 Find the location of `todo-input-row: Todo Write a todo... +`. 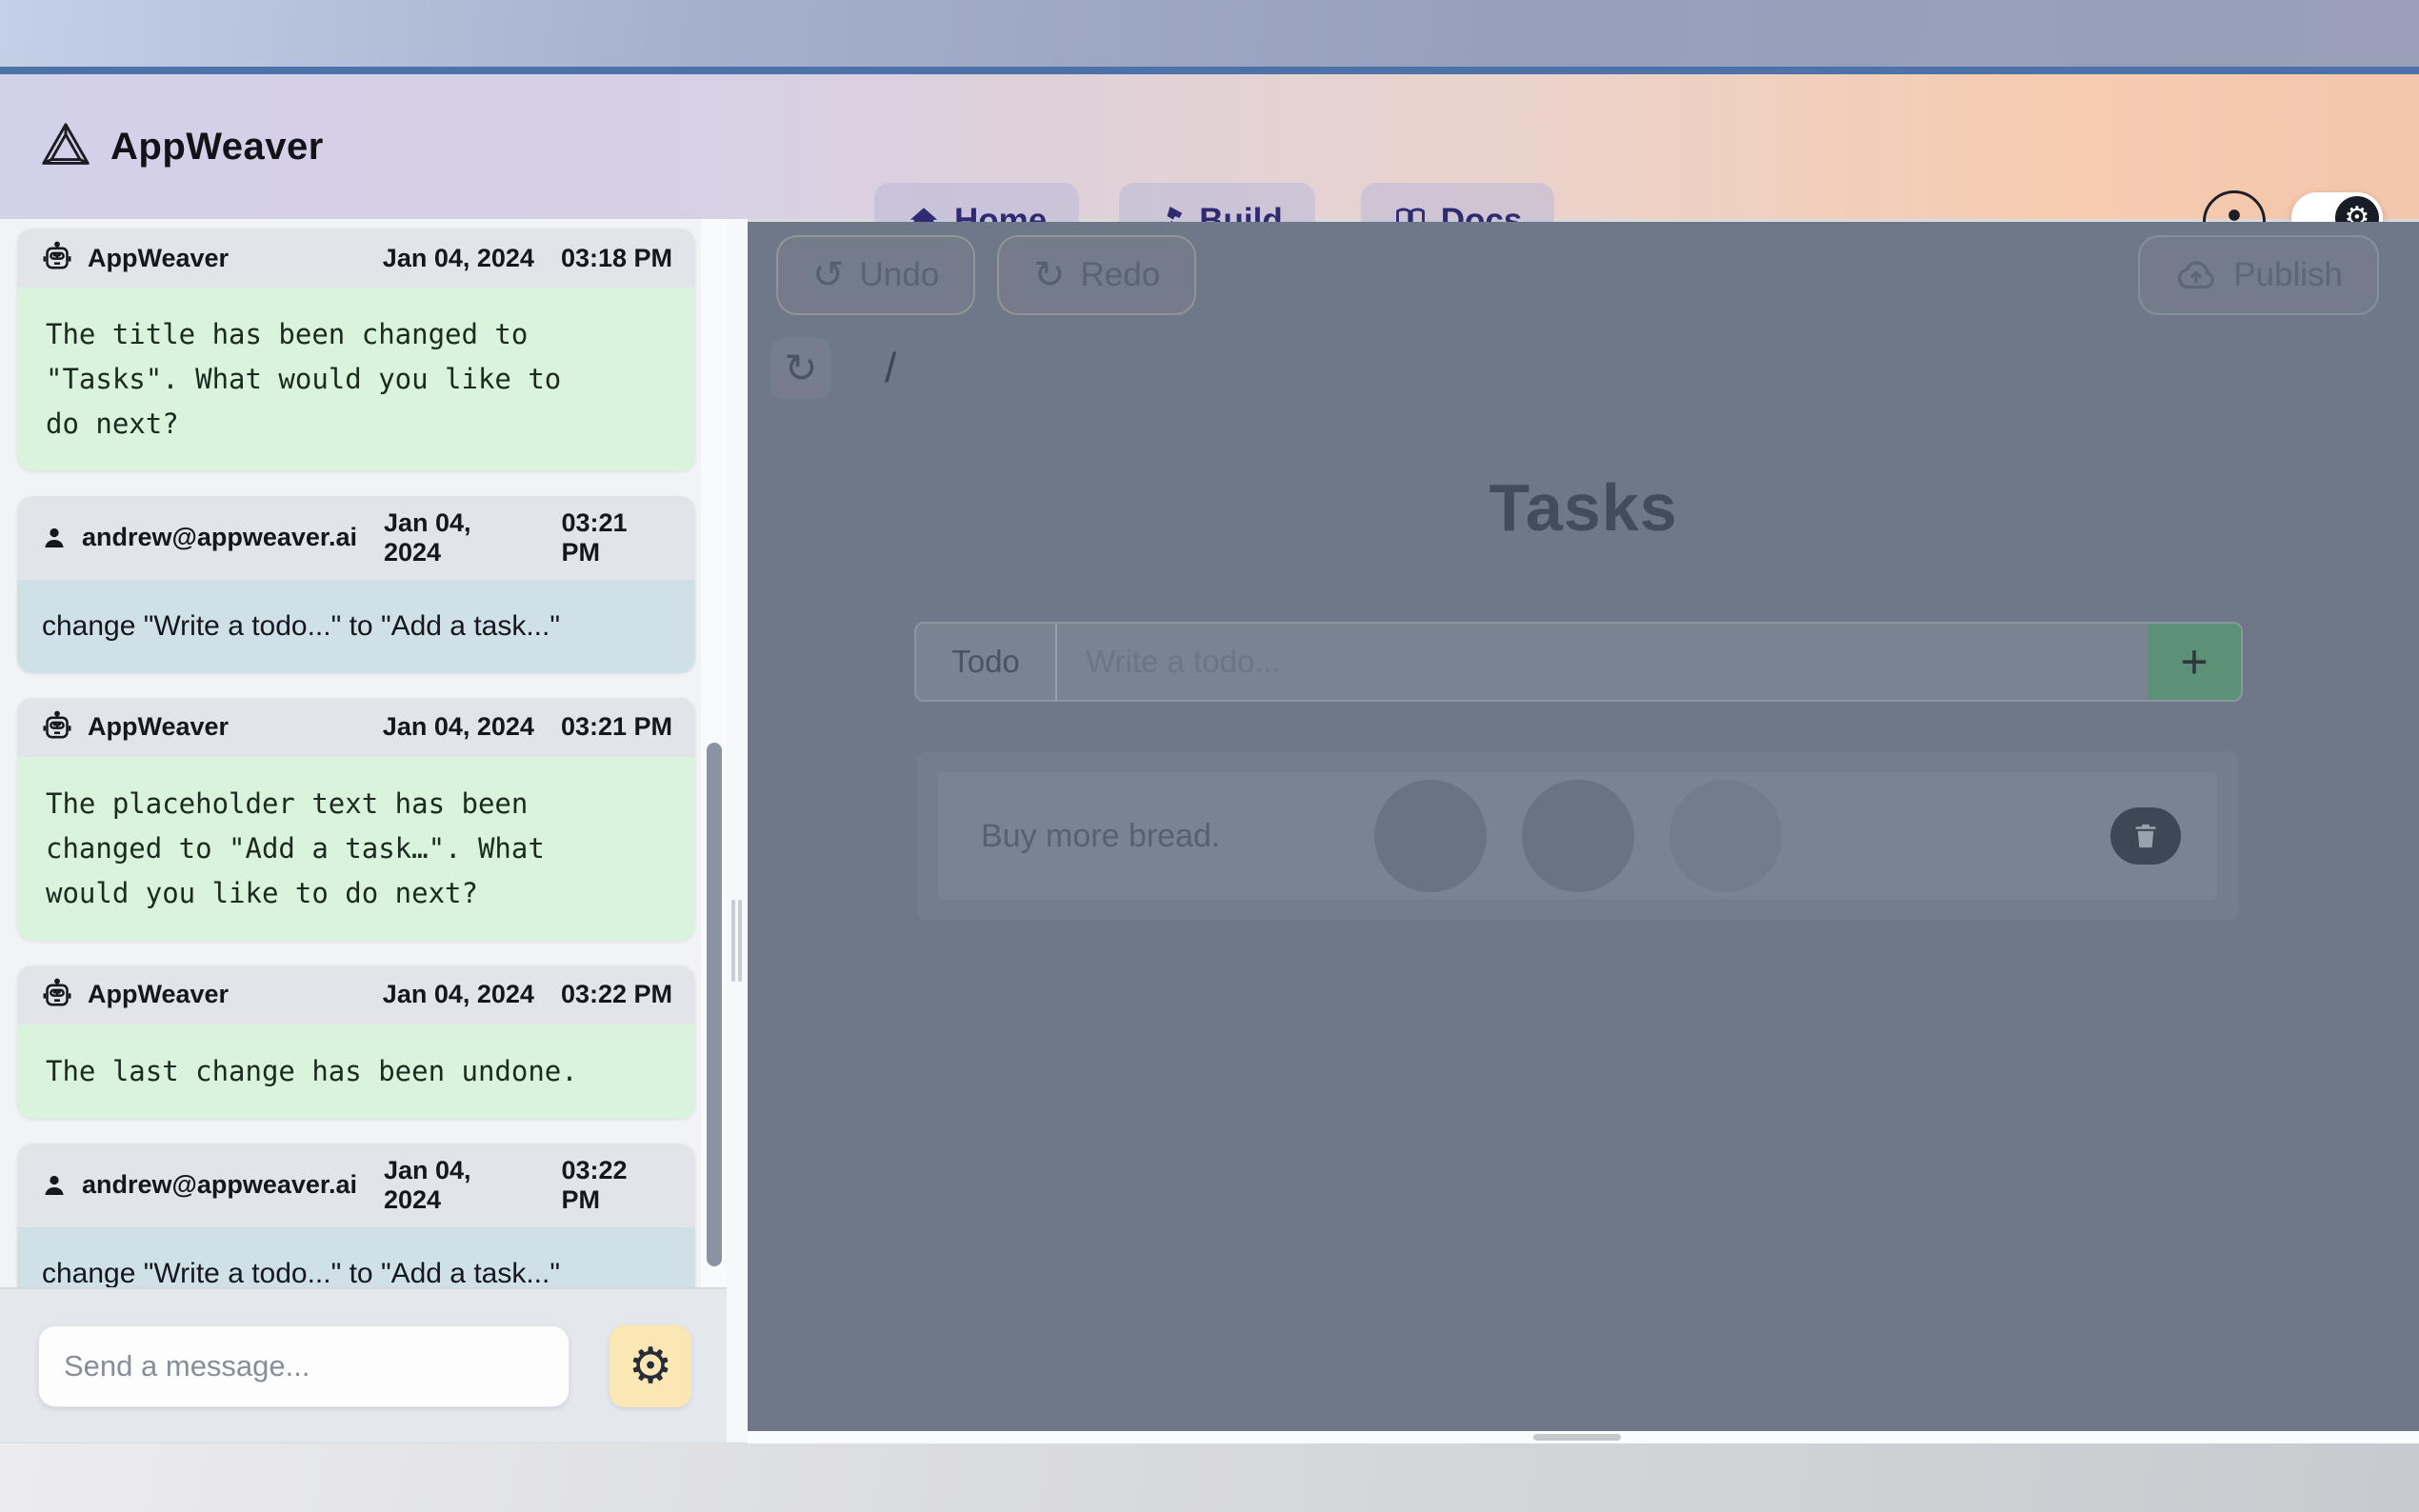

todo-input-row: Todo Write a todo... + is located at coordinates (1578, 662).